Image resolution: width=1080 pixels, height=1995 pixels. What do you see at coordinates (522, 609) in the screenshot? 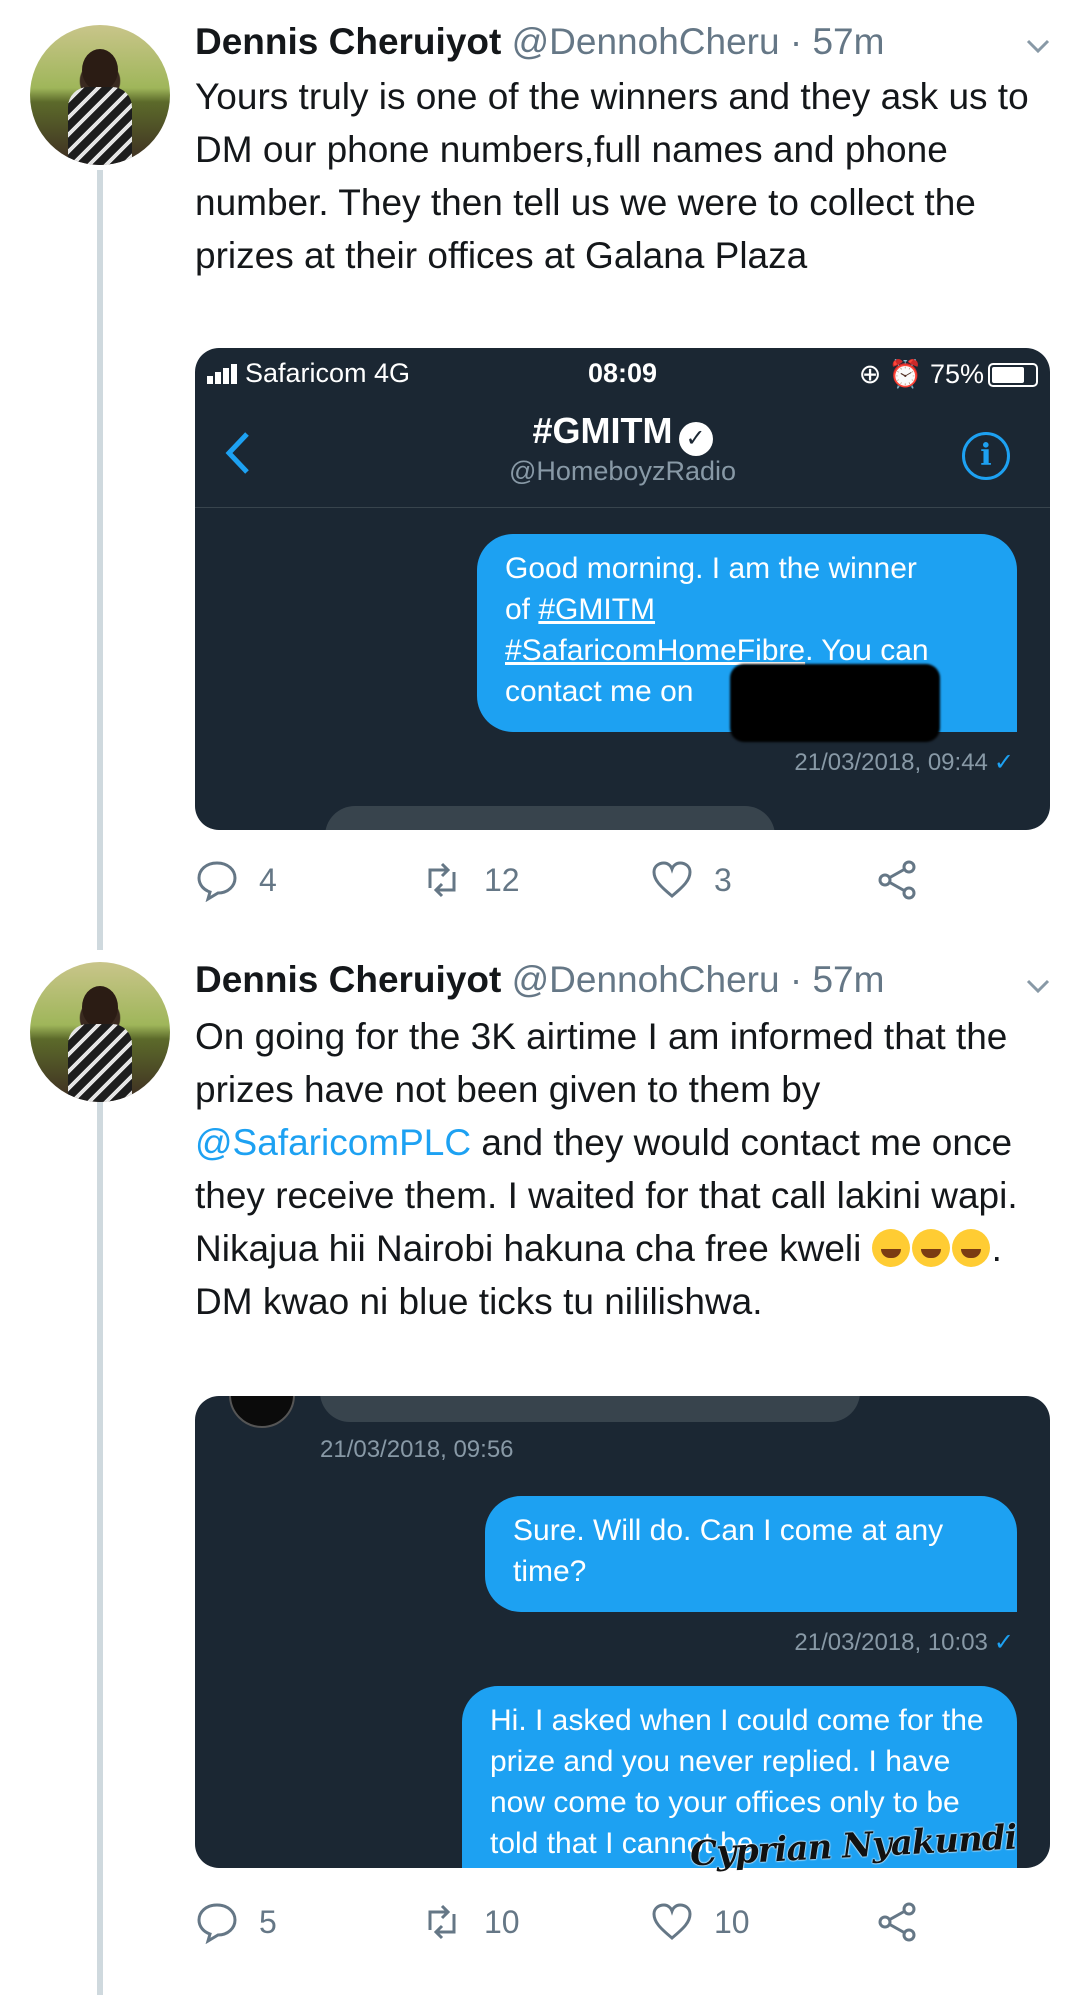
I see `dm-line: of` at bounding box center [522, 609].